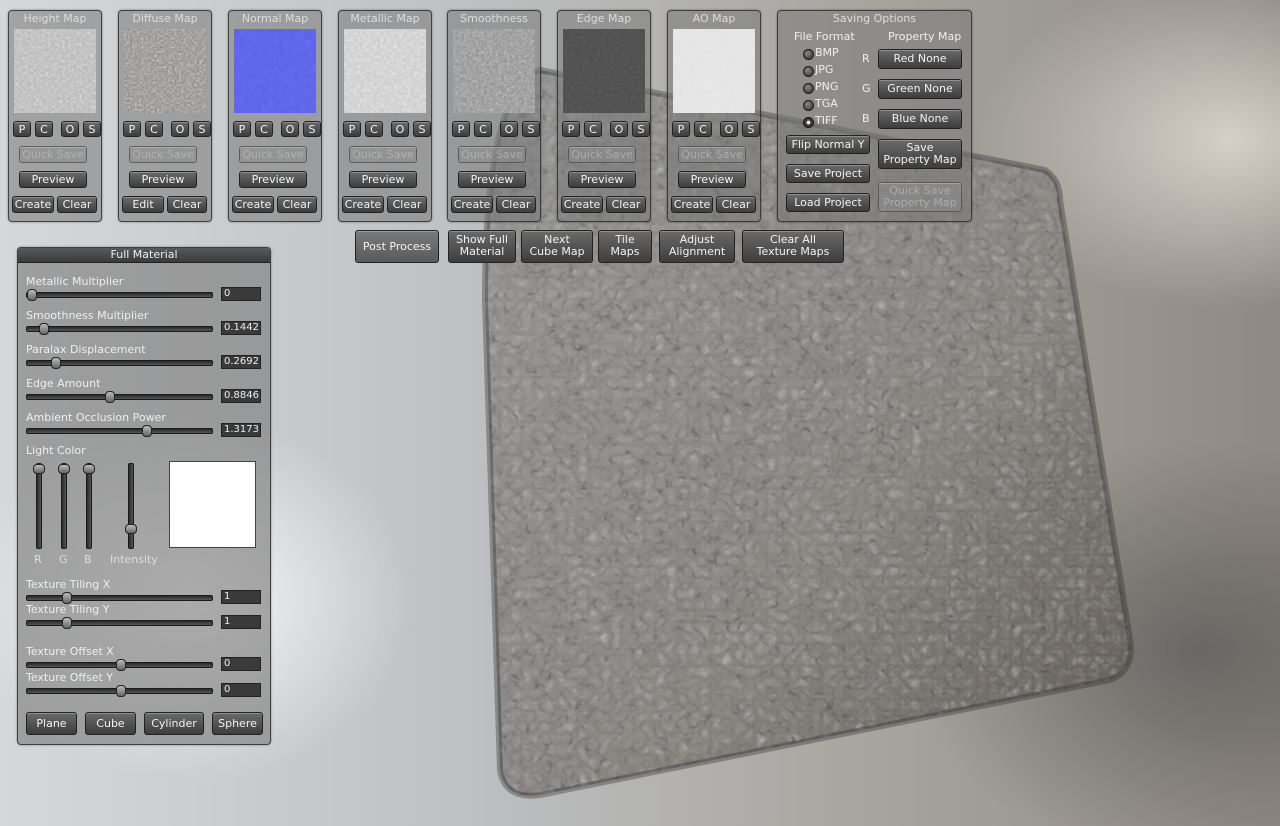 This screenshot has width=1280, height=826. I want to click on metallic-map-create-button: Create, so click(363, 204).